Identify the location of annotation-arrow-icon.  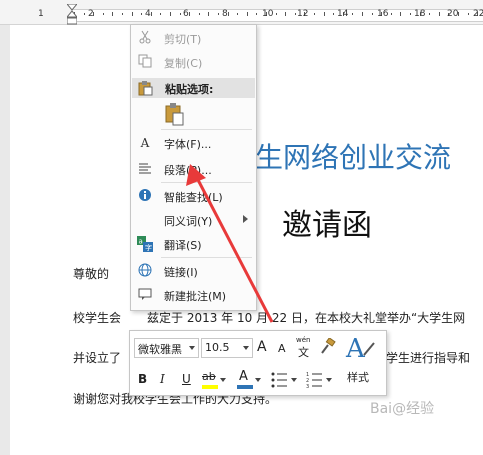
(230, 243).